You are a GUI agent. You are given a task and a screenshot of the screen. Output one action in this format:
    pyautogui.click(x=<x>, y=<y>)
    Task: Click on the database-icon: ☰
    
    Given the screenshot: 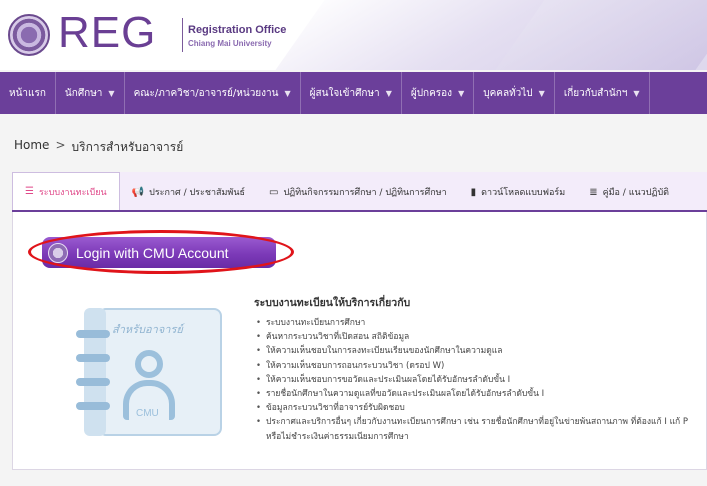 What is the action you would take?
    pyautogui.click(x=29, y=191)
    